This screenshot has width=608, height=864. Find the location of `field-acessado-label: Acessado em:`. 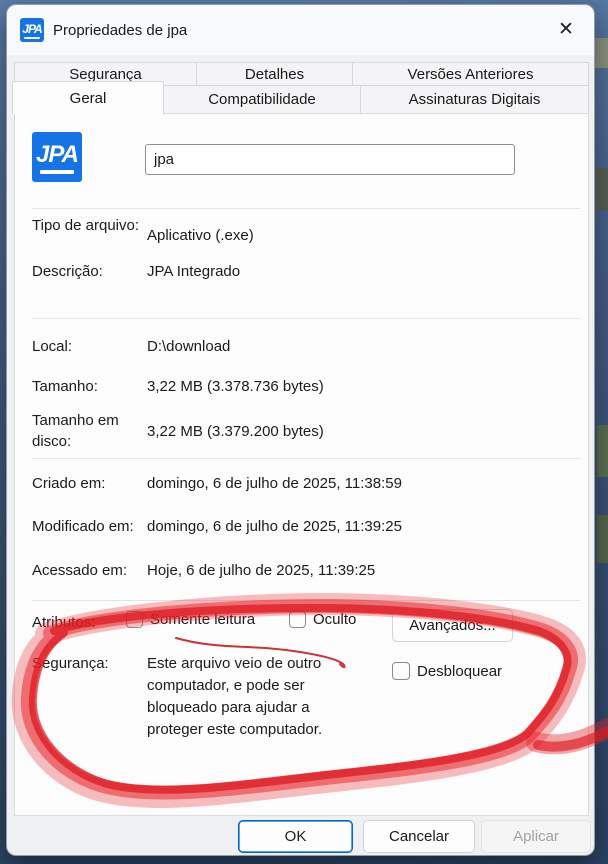

field-acessado-label: Acessado em: is located at coordinates (80, 570).